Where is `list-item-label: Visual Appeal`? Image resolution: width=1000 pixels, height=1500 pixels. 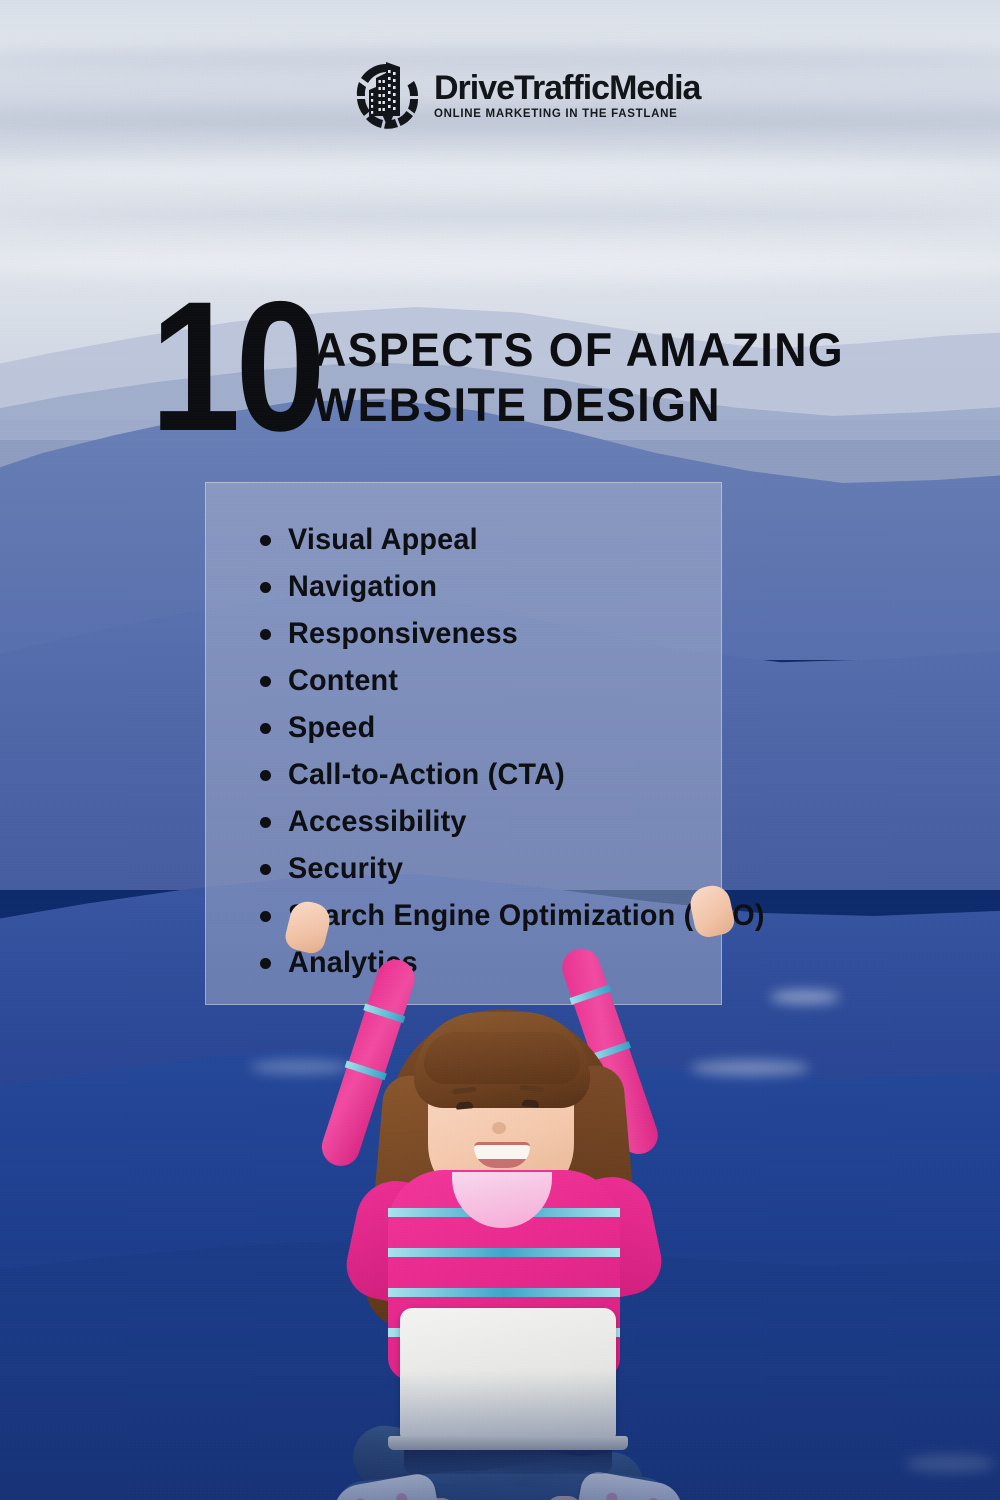 list-item-label: Visual Appeal is located at coordinates (383, 539).